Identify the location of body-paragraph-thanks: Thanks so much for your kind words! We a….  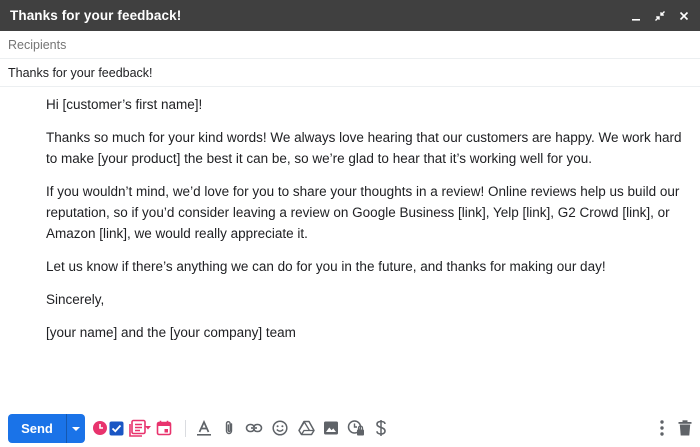
(364, 148).